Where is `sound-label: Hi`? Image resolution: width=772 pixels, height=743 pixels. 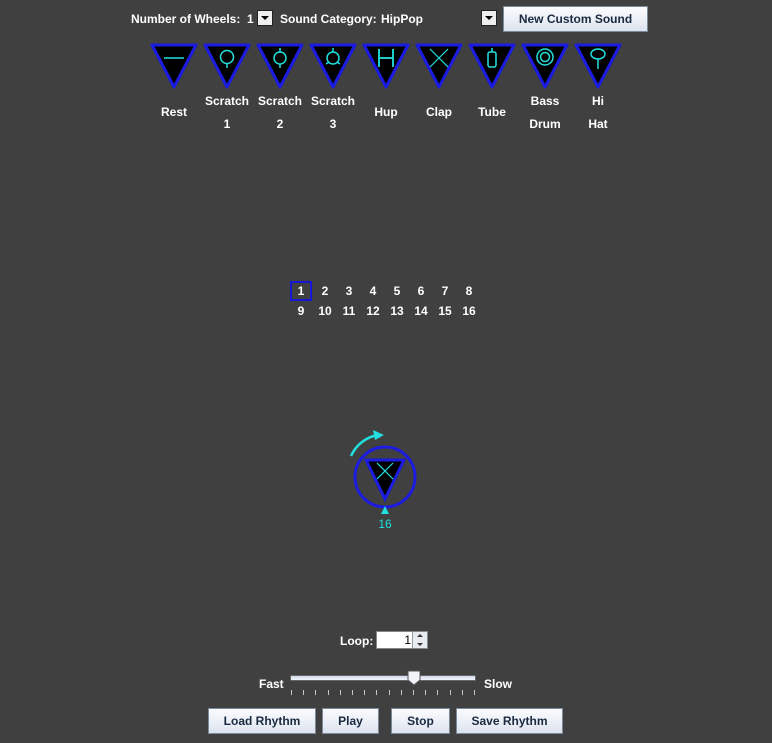
sound-label: Hi is located at coordinates (598, 101).